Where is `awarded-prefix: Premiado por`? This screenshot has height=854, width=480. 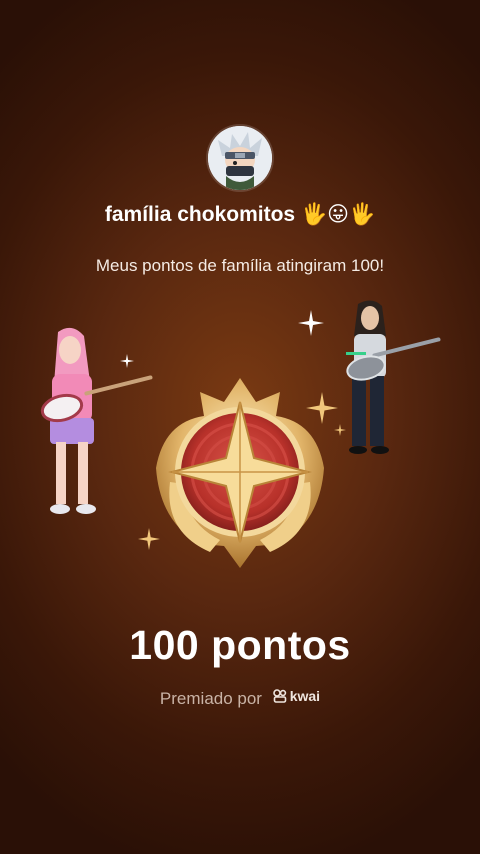
awarded-prefix: Premiado por is located at coordinates (210, 698).